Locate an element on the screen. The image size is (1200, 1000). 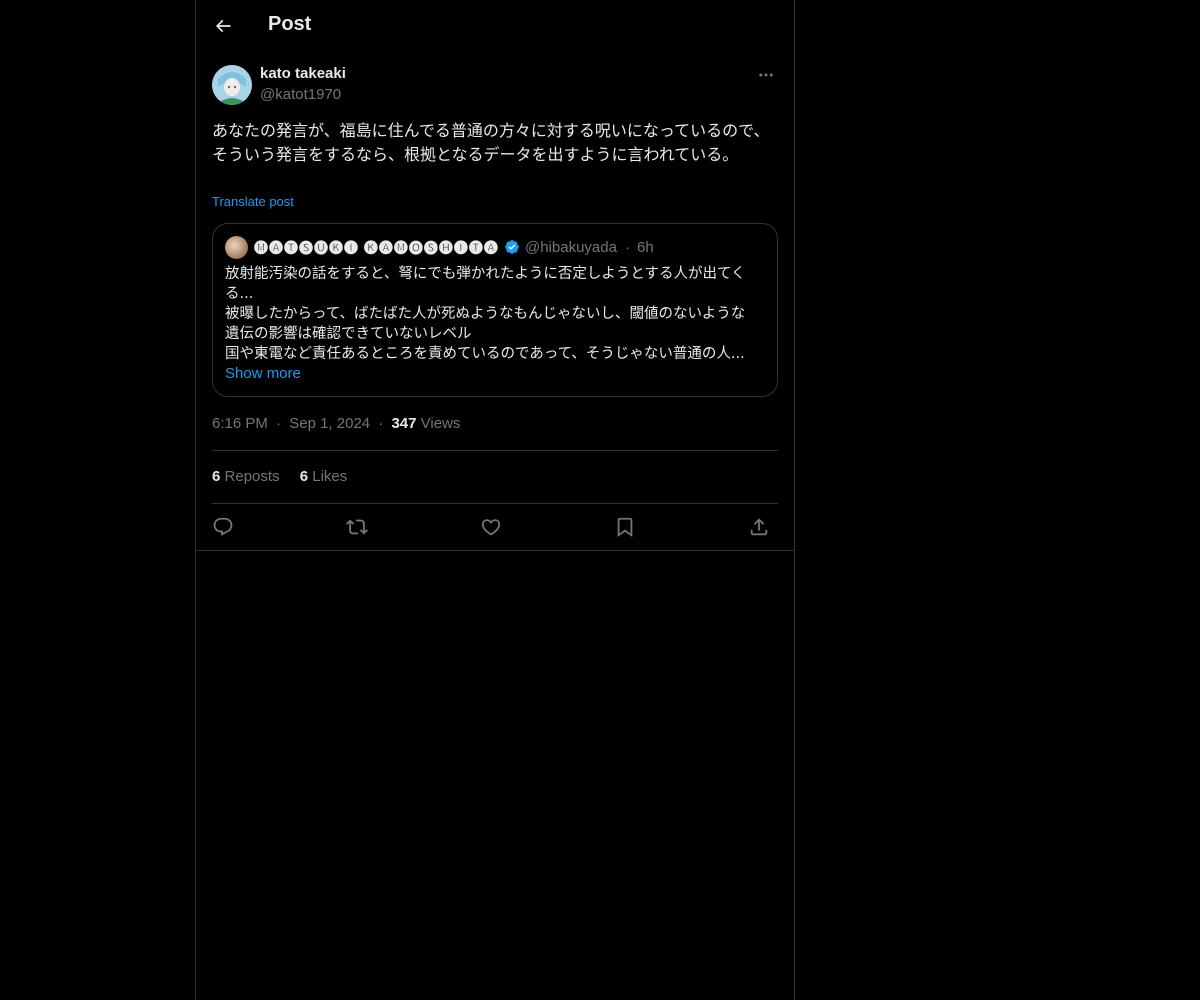
show-more-link: Show more is located at coordinates (263, 373).